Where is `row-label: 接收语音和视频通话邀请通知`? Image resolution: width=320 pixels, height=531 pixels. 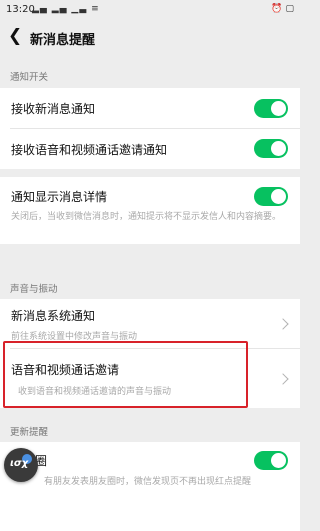
row-label: 接收语音和视频通话邀请通知 is located at coordinates (89, 150).